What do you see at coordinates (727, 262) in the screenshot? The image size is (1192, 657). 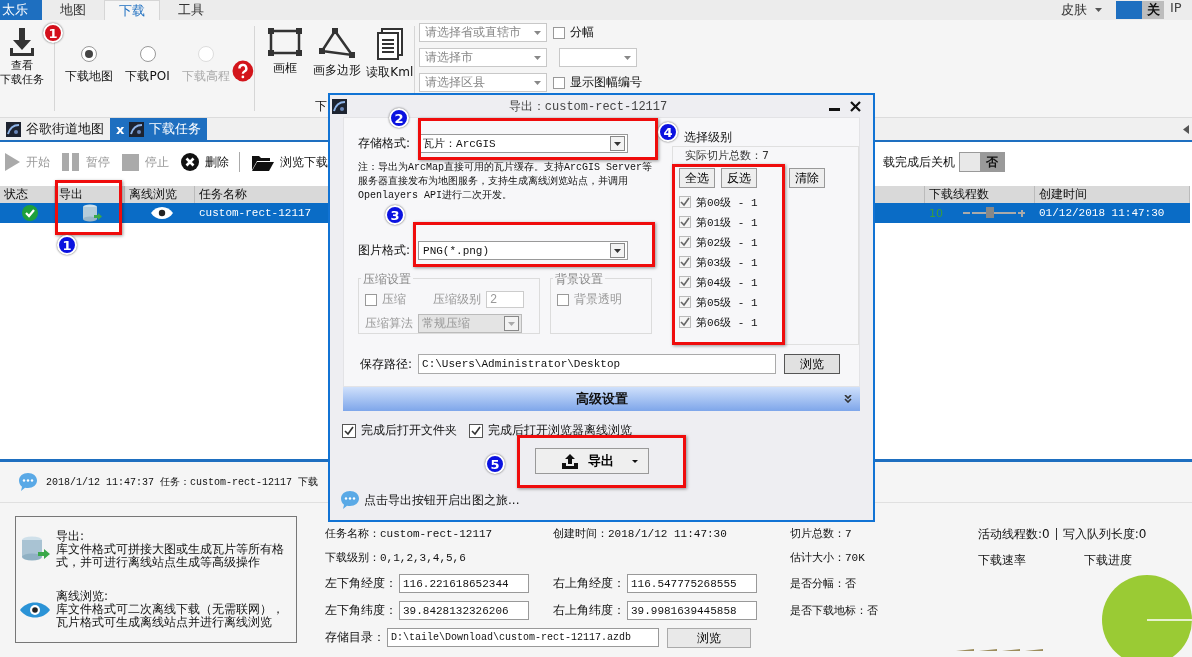 I see `checkbox-label: 第03级 - 1` at bounding box center [727, 262].